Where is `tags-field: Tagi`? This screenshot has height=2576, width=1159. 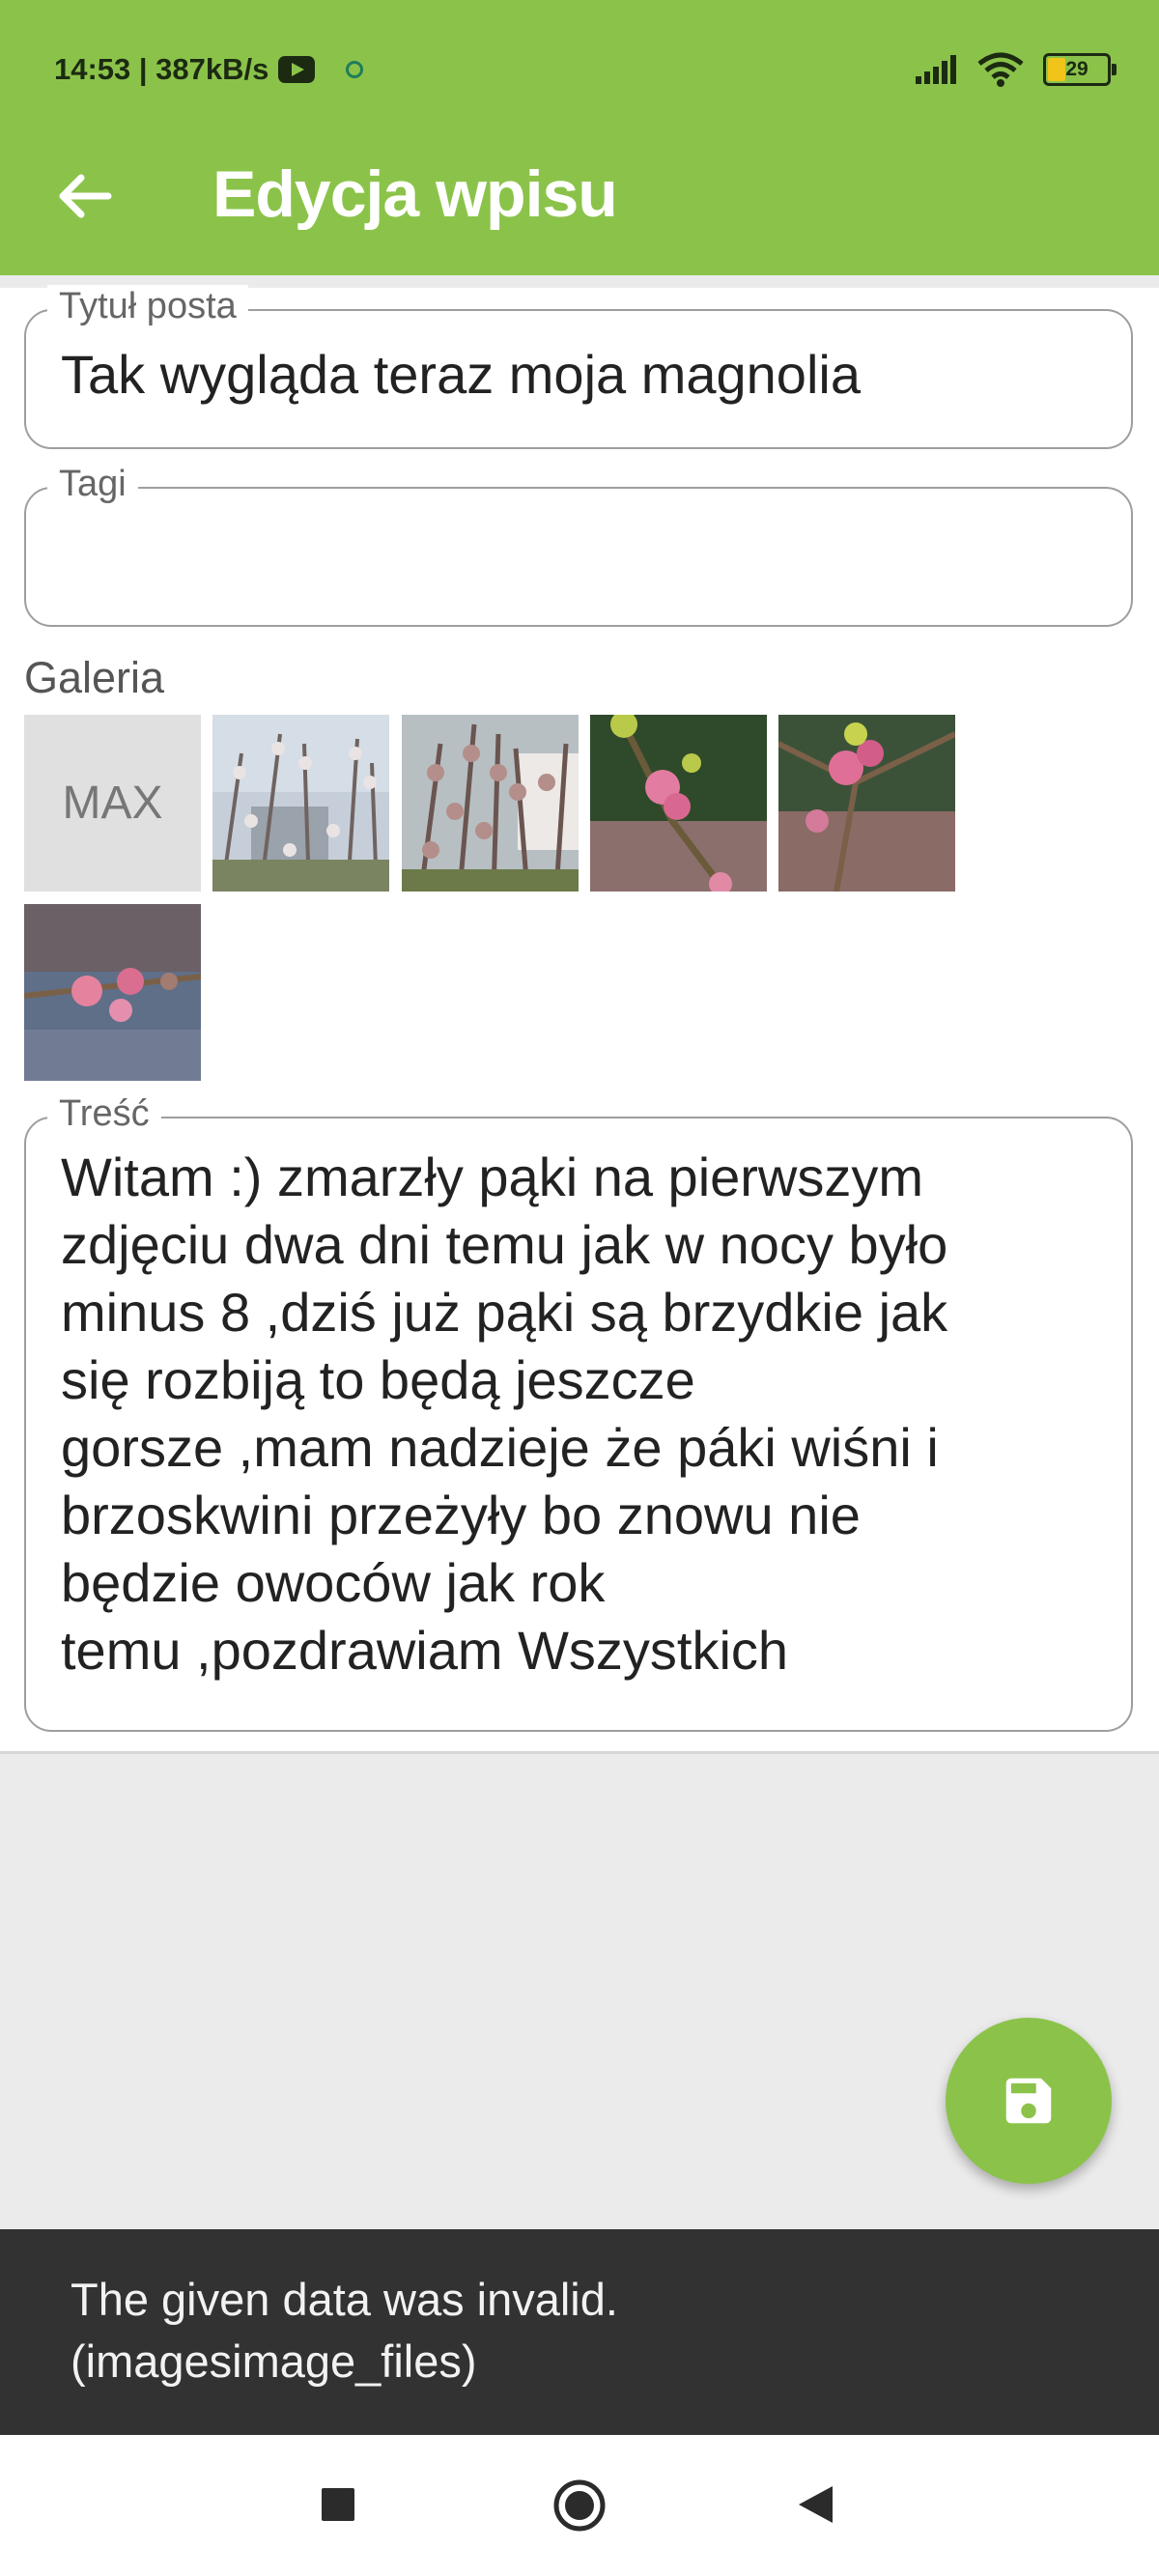
tags-field: Tagi is located at coordinates (579, 545).